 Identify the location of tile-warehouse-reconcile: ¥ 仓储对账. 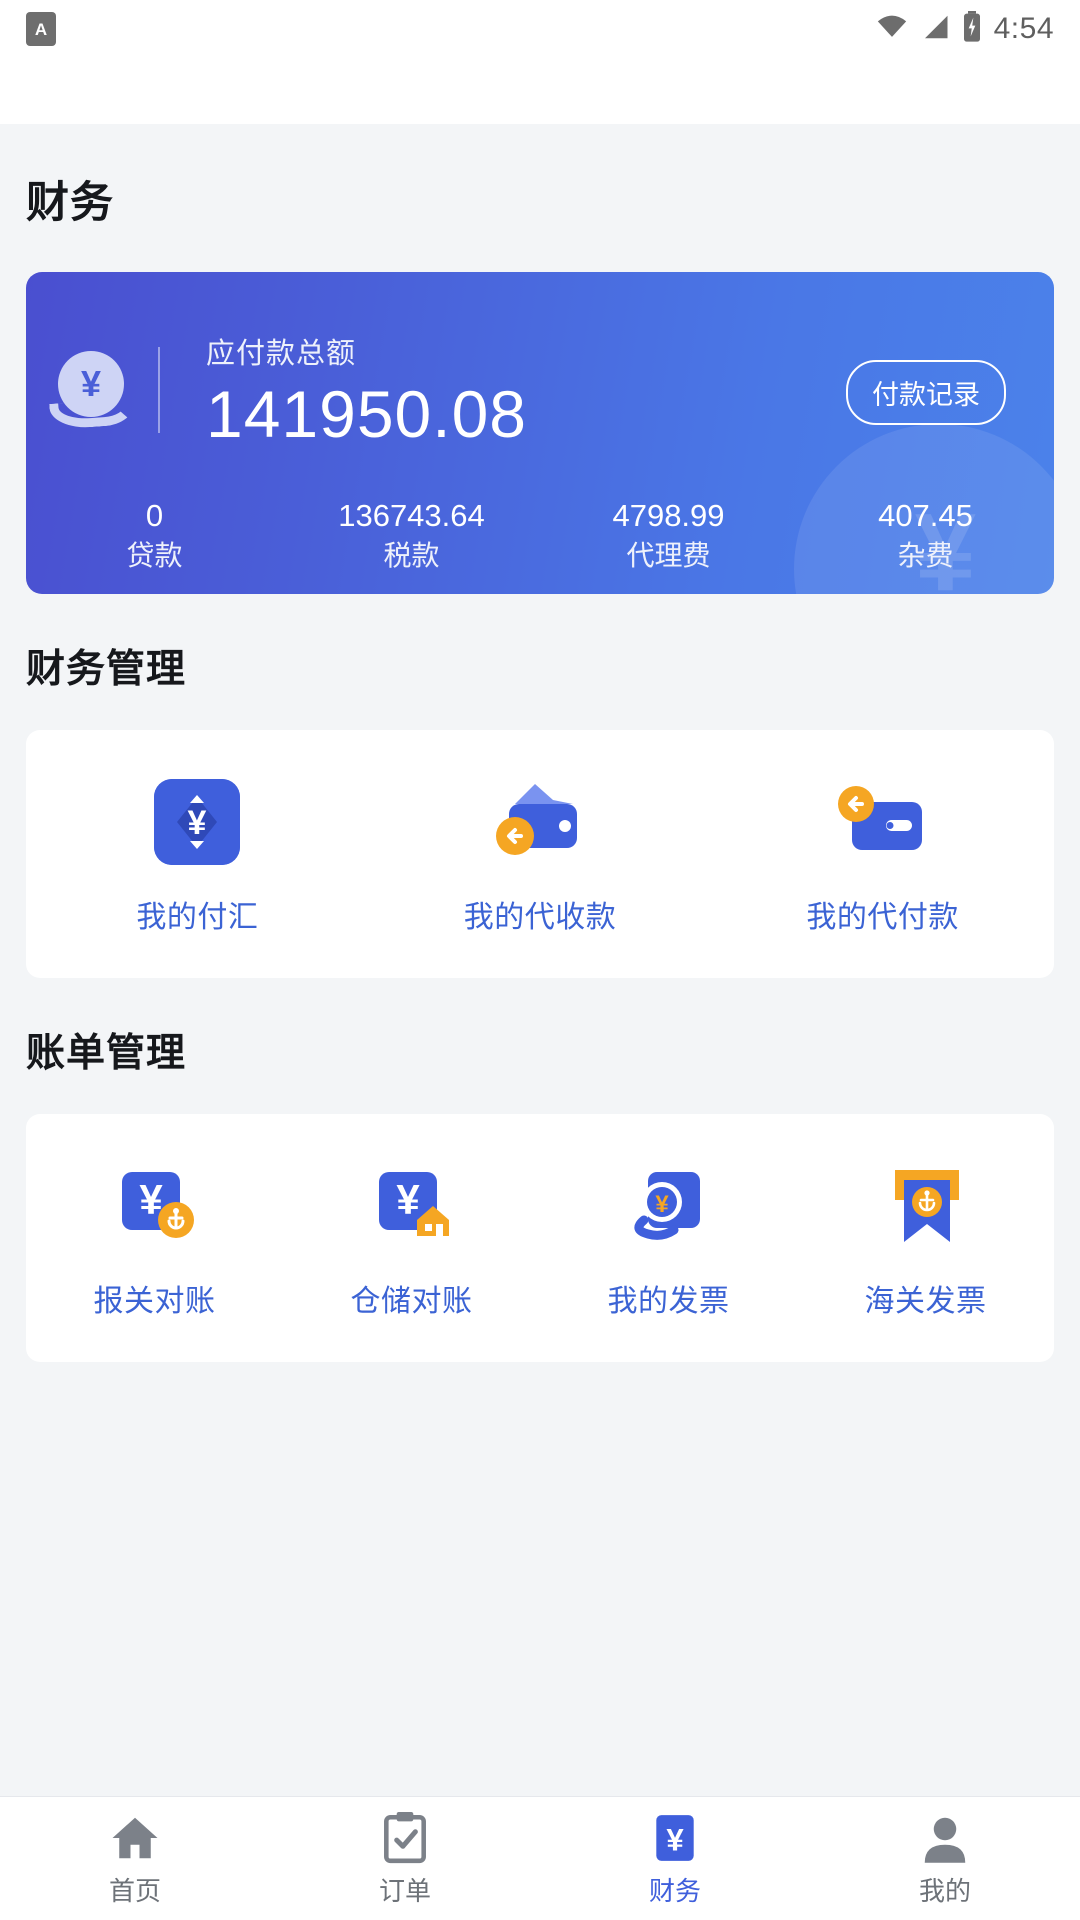
(411, 1239).